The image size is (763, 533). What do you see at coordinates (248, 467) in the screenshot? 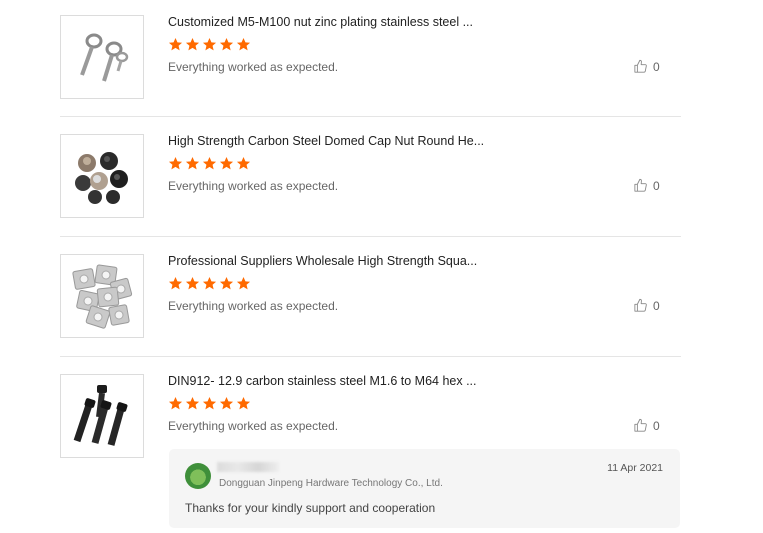
I see `seller-name-redacted` at bounding box center [248, 467].